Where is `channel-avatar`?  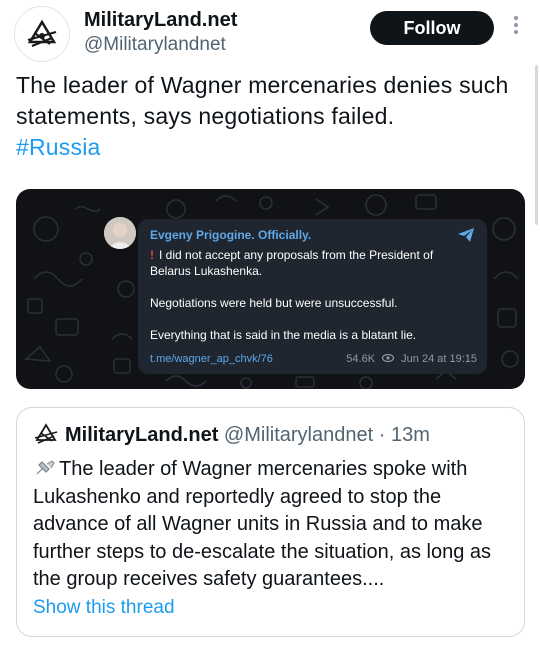 channel-avatar is located at coordinates (120, 233).